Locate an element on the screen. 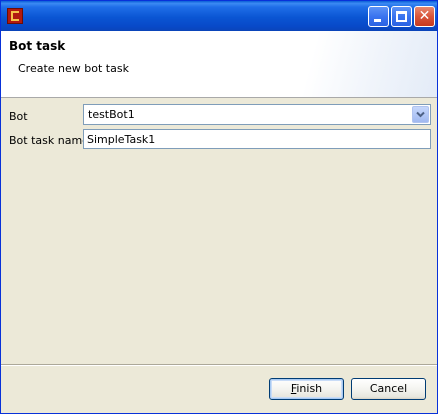  bot-select: testBot1 is located at coordinates (257, 114).